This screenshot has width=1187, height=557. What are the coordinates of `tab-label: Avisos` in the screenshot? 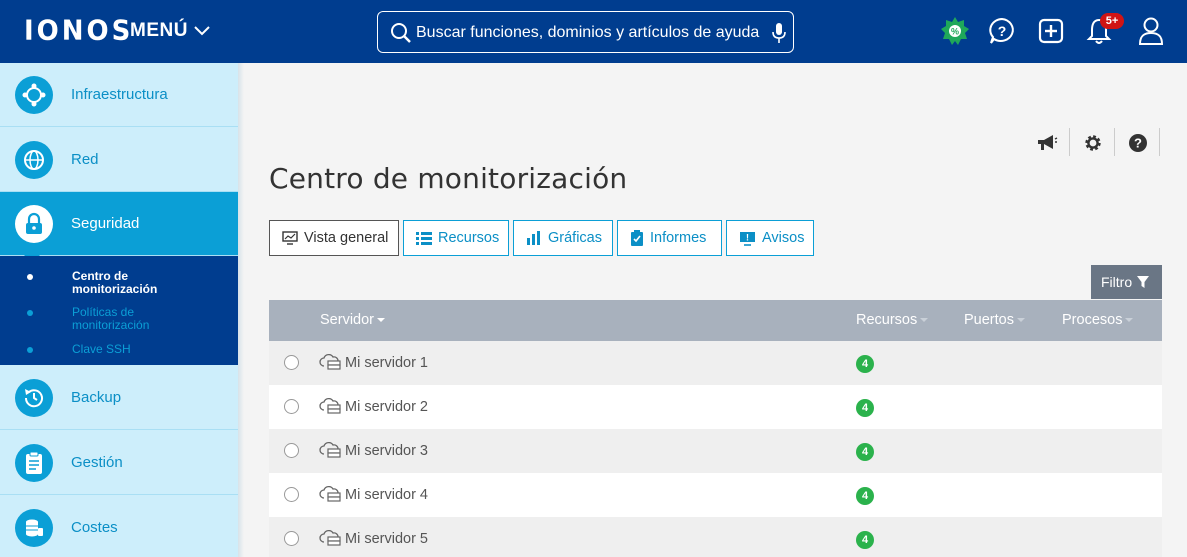 It's located at (783, 238).